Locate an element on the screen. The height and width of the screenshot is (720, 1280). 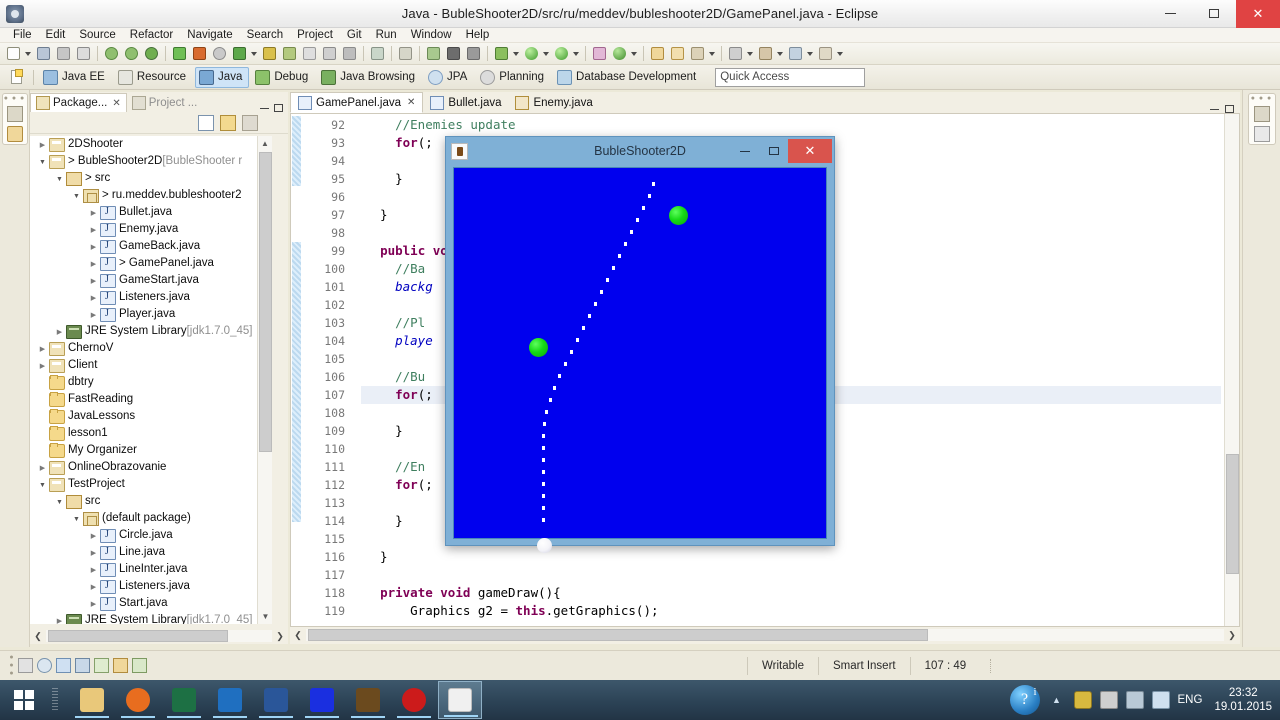
next-annotation-icon is located at coordinates (239, 53).